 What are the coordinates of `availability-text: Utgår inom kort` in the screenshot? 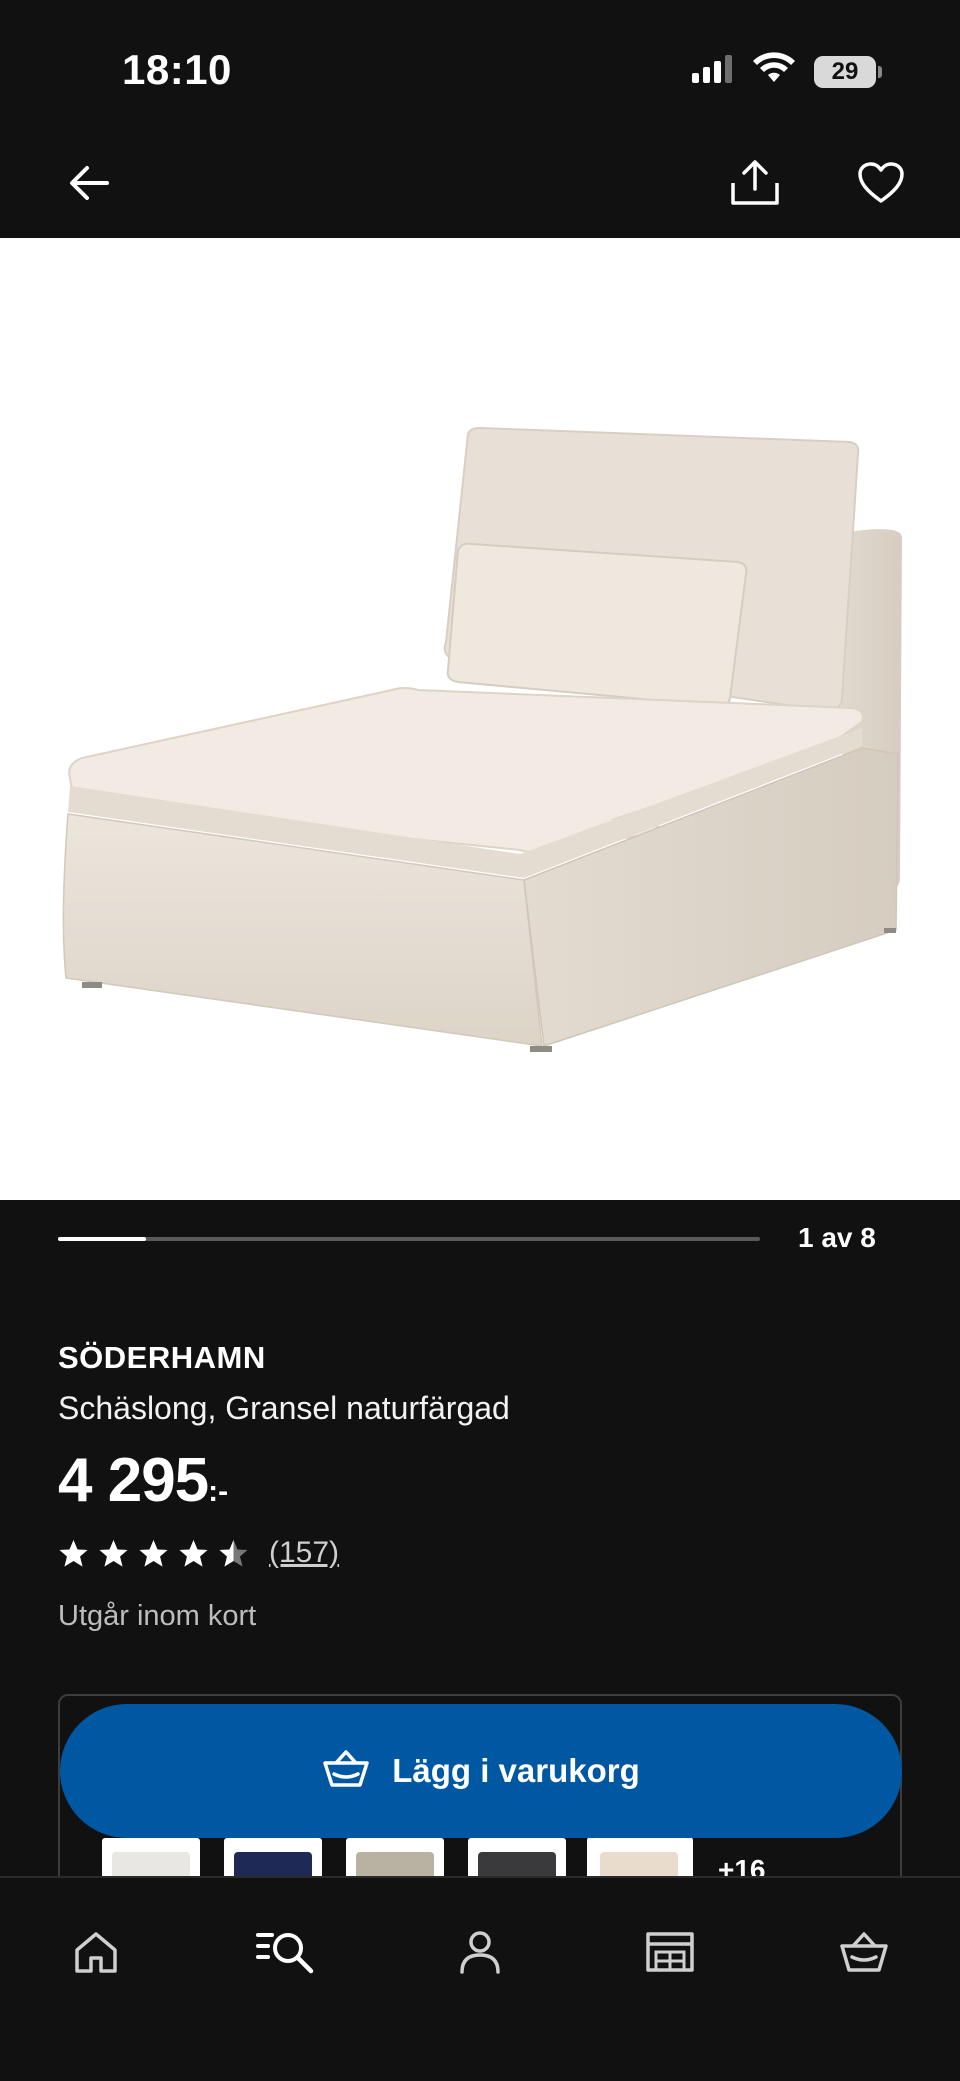 It's located at (157, 1616).